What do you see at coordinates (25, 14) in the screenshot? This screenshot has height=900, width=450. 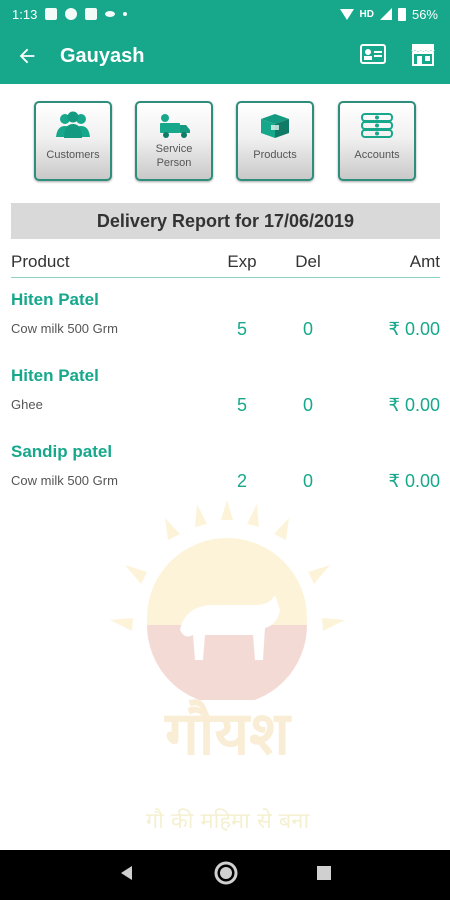 I see `status-time: 1:13` at bounding box center [25, 14].